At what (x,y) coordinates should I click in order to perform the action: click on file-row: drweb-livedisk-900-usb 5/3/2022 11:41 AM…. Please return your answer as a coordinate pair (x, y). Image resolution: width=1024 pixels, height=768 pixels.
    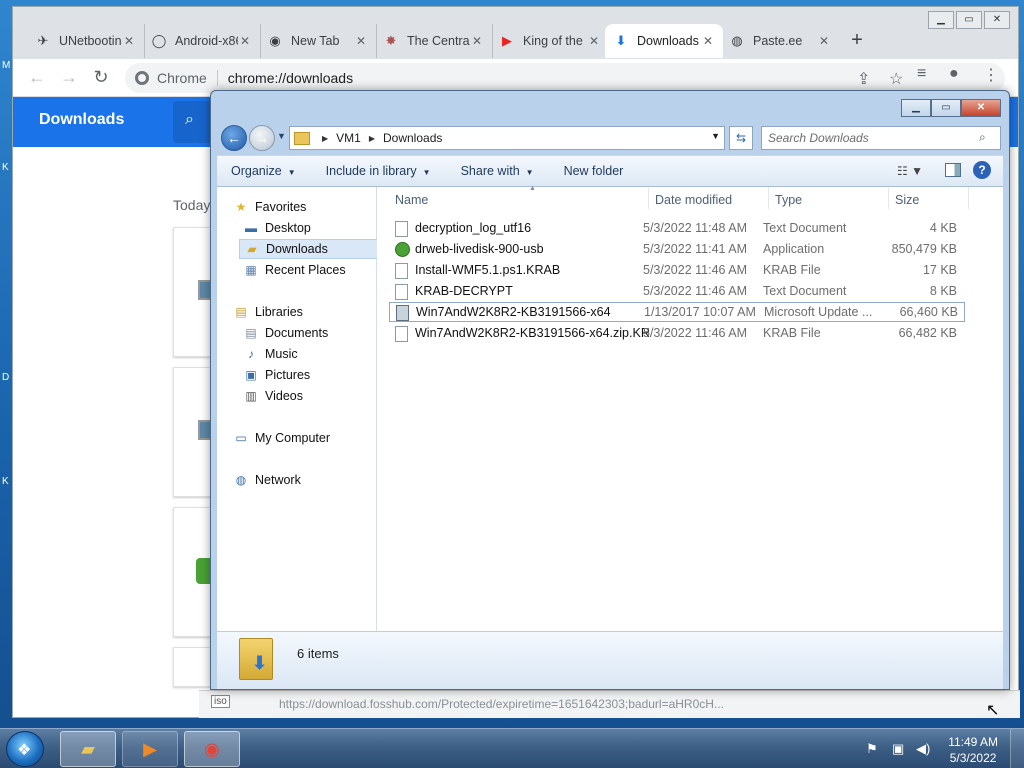
    Looking at the image, I should click on (677, 250).